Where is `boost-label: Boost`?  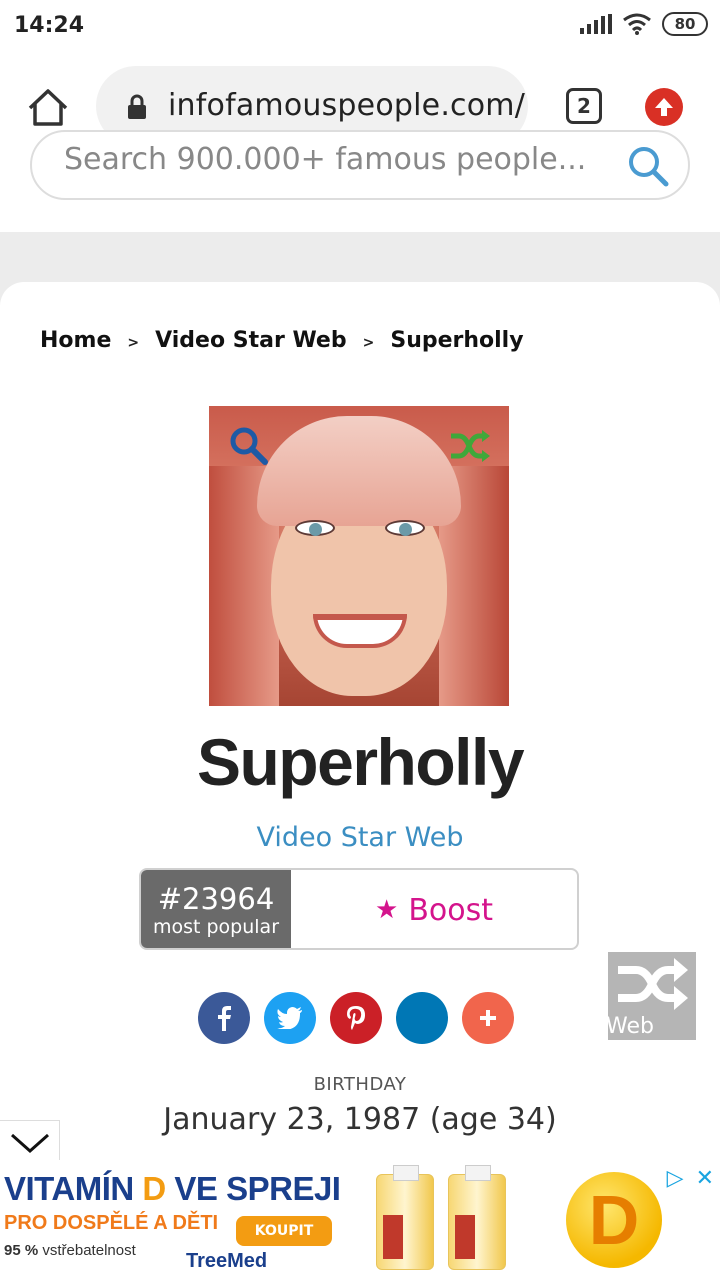 boost-label: Boost is located at coordinates (450, 910).